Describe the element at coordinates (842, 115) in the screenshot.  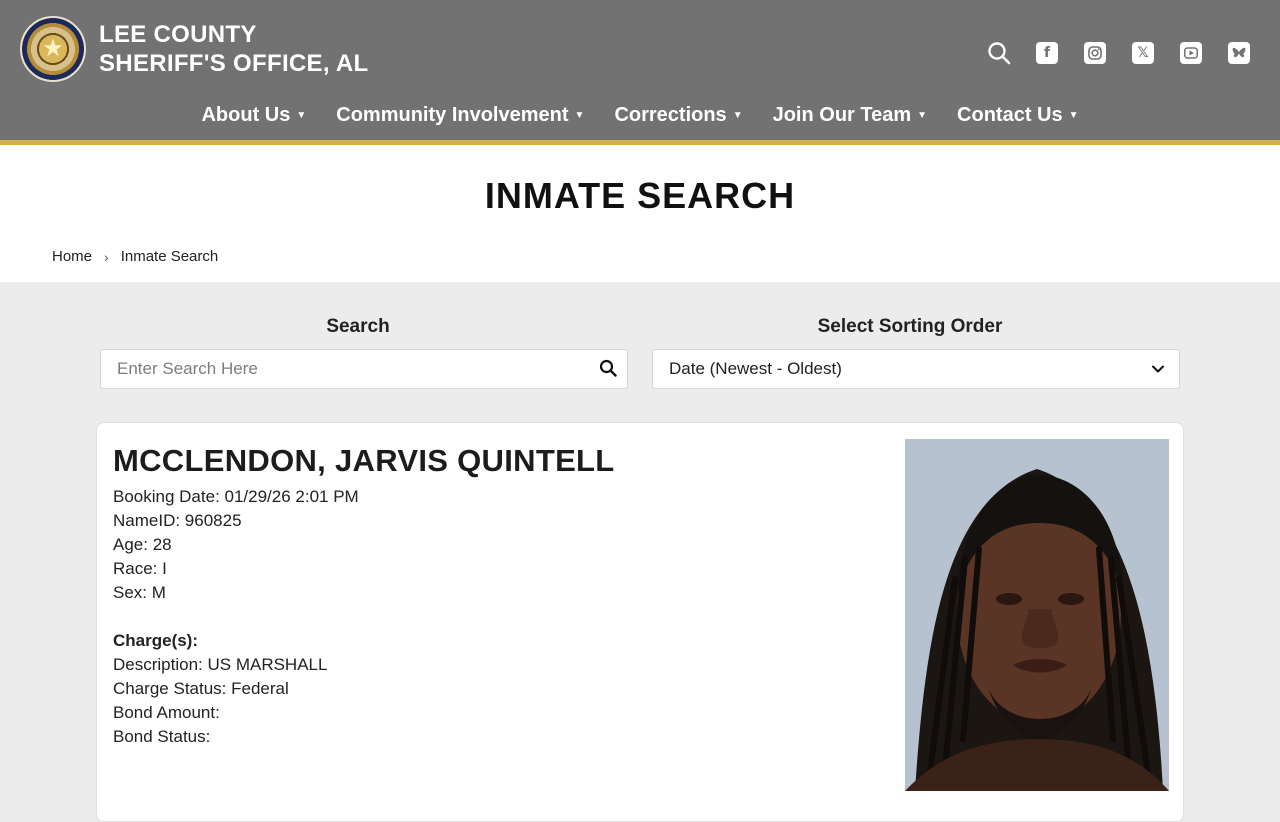
I see `nav-label: Join Our Team` at that location.